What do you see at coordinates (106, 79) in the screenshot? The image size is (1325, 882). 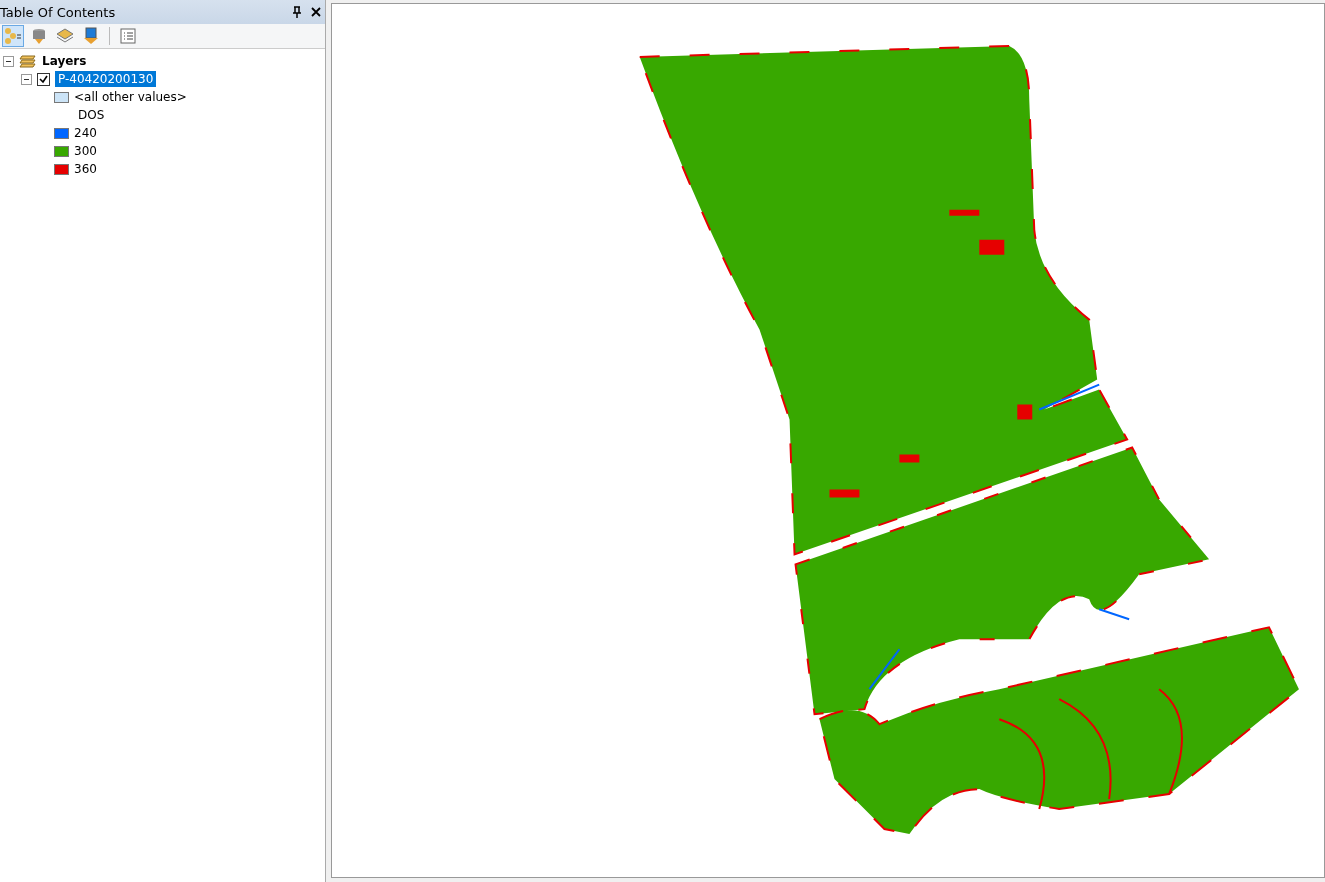 I see `layer-name: P-40420200130` at bounding box center [106, 79].